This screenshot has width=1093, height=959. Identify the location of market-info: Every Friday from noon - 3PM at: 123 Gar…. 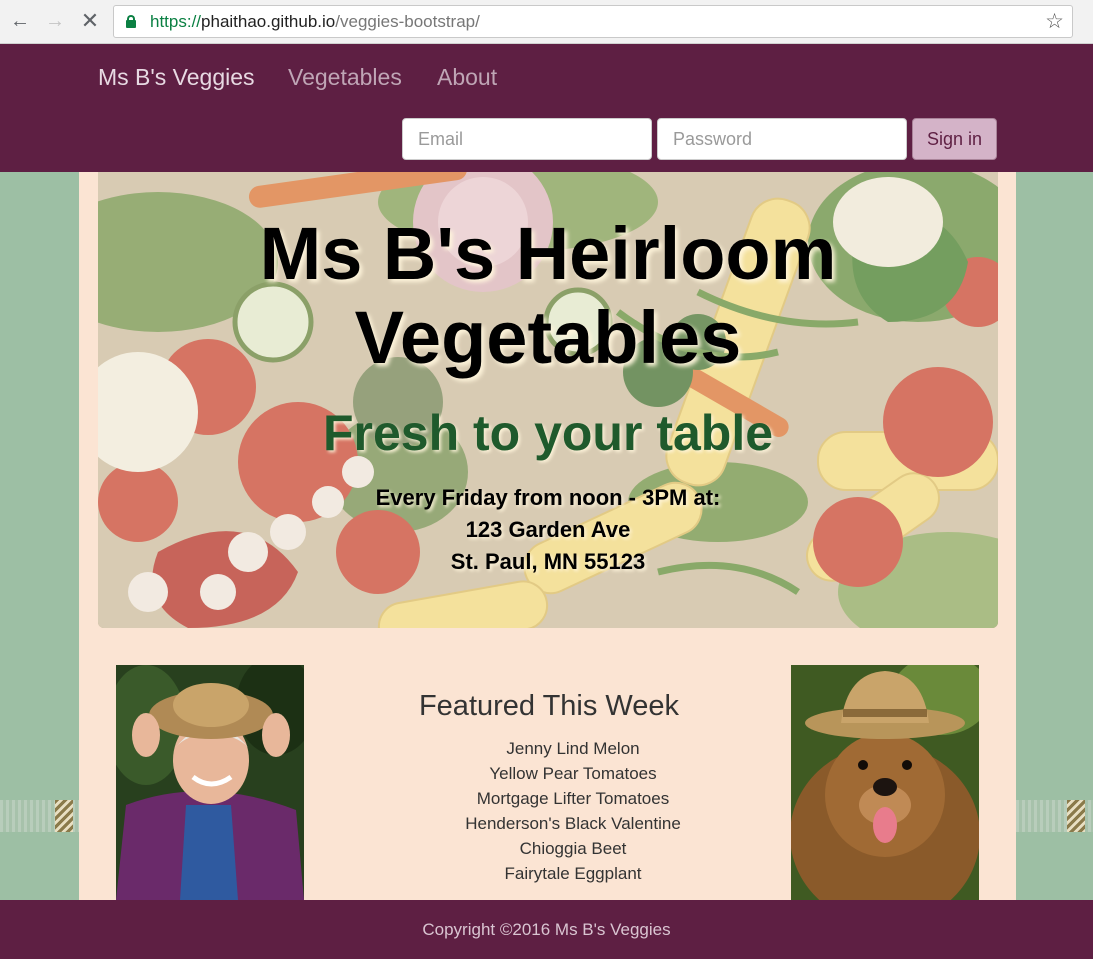
(548, 530).